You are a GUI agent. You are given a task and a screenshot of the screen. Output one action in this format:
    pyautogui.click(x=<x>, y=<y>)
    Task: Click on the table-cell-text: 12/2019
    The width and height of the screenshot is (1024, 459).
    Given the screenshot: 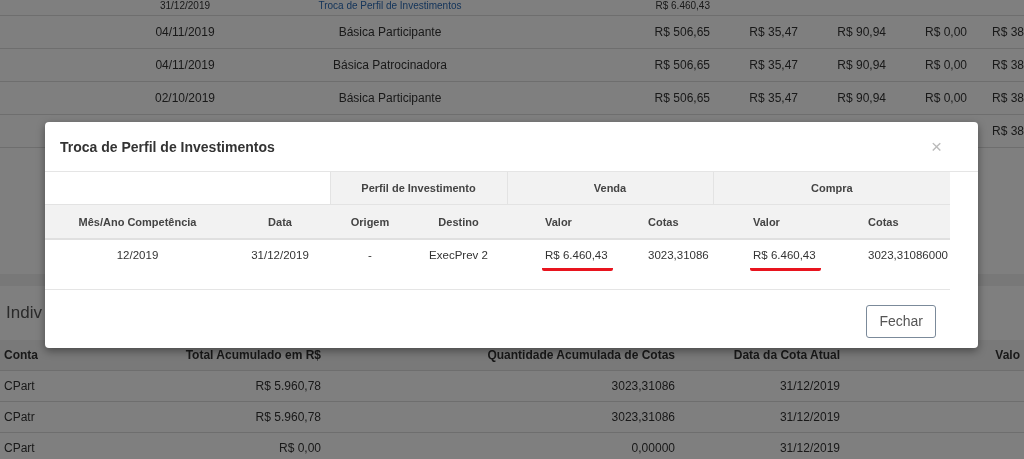 What is the action you would take?
    pyautogui.click(x=137, y=256)
    